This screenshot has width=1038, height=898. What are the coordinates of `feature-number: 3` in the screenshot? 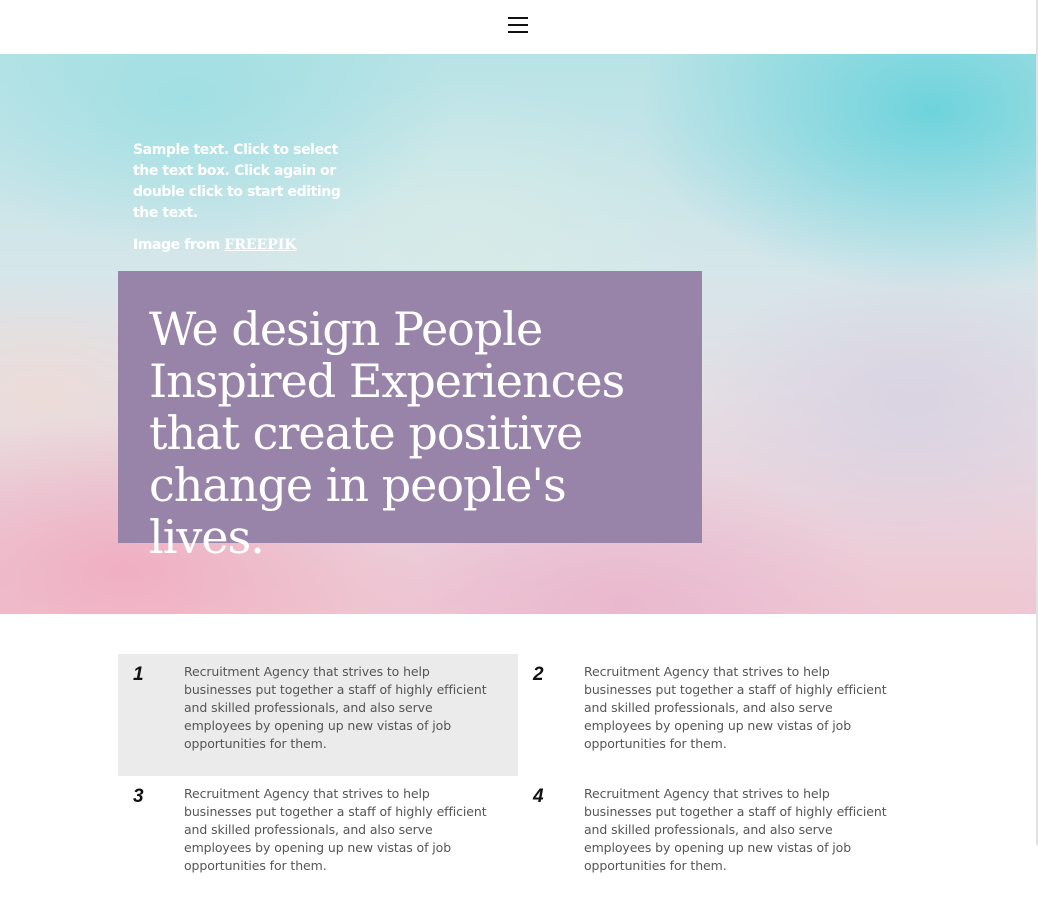 It's located at (138, 796).